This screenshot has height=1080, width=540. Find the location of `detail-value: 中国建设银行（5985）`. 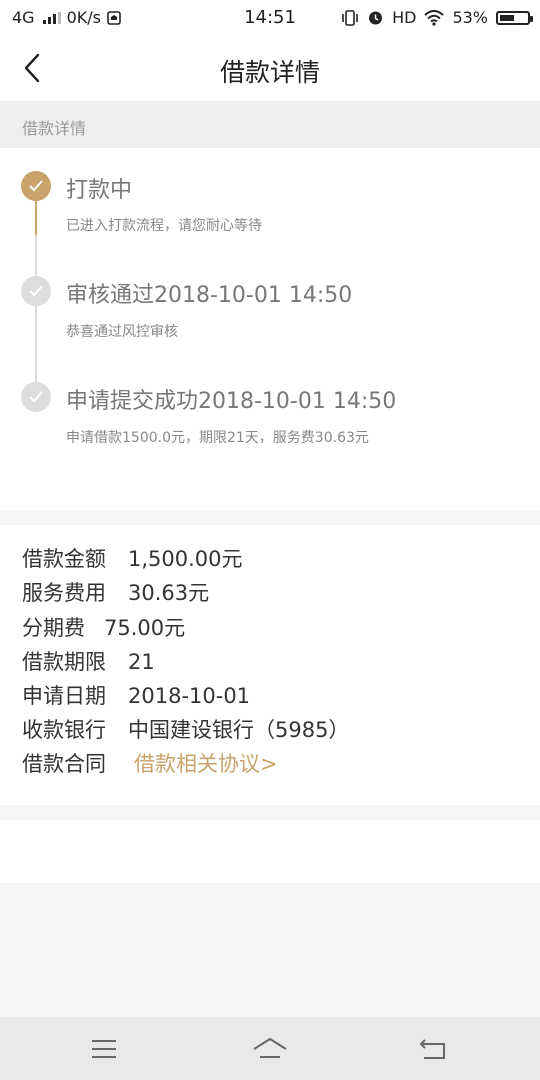

detail-value: 中国建设银行（5985） is located at coordinates (239, 730).